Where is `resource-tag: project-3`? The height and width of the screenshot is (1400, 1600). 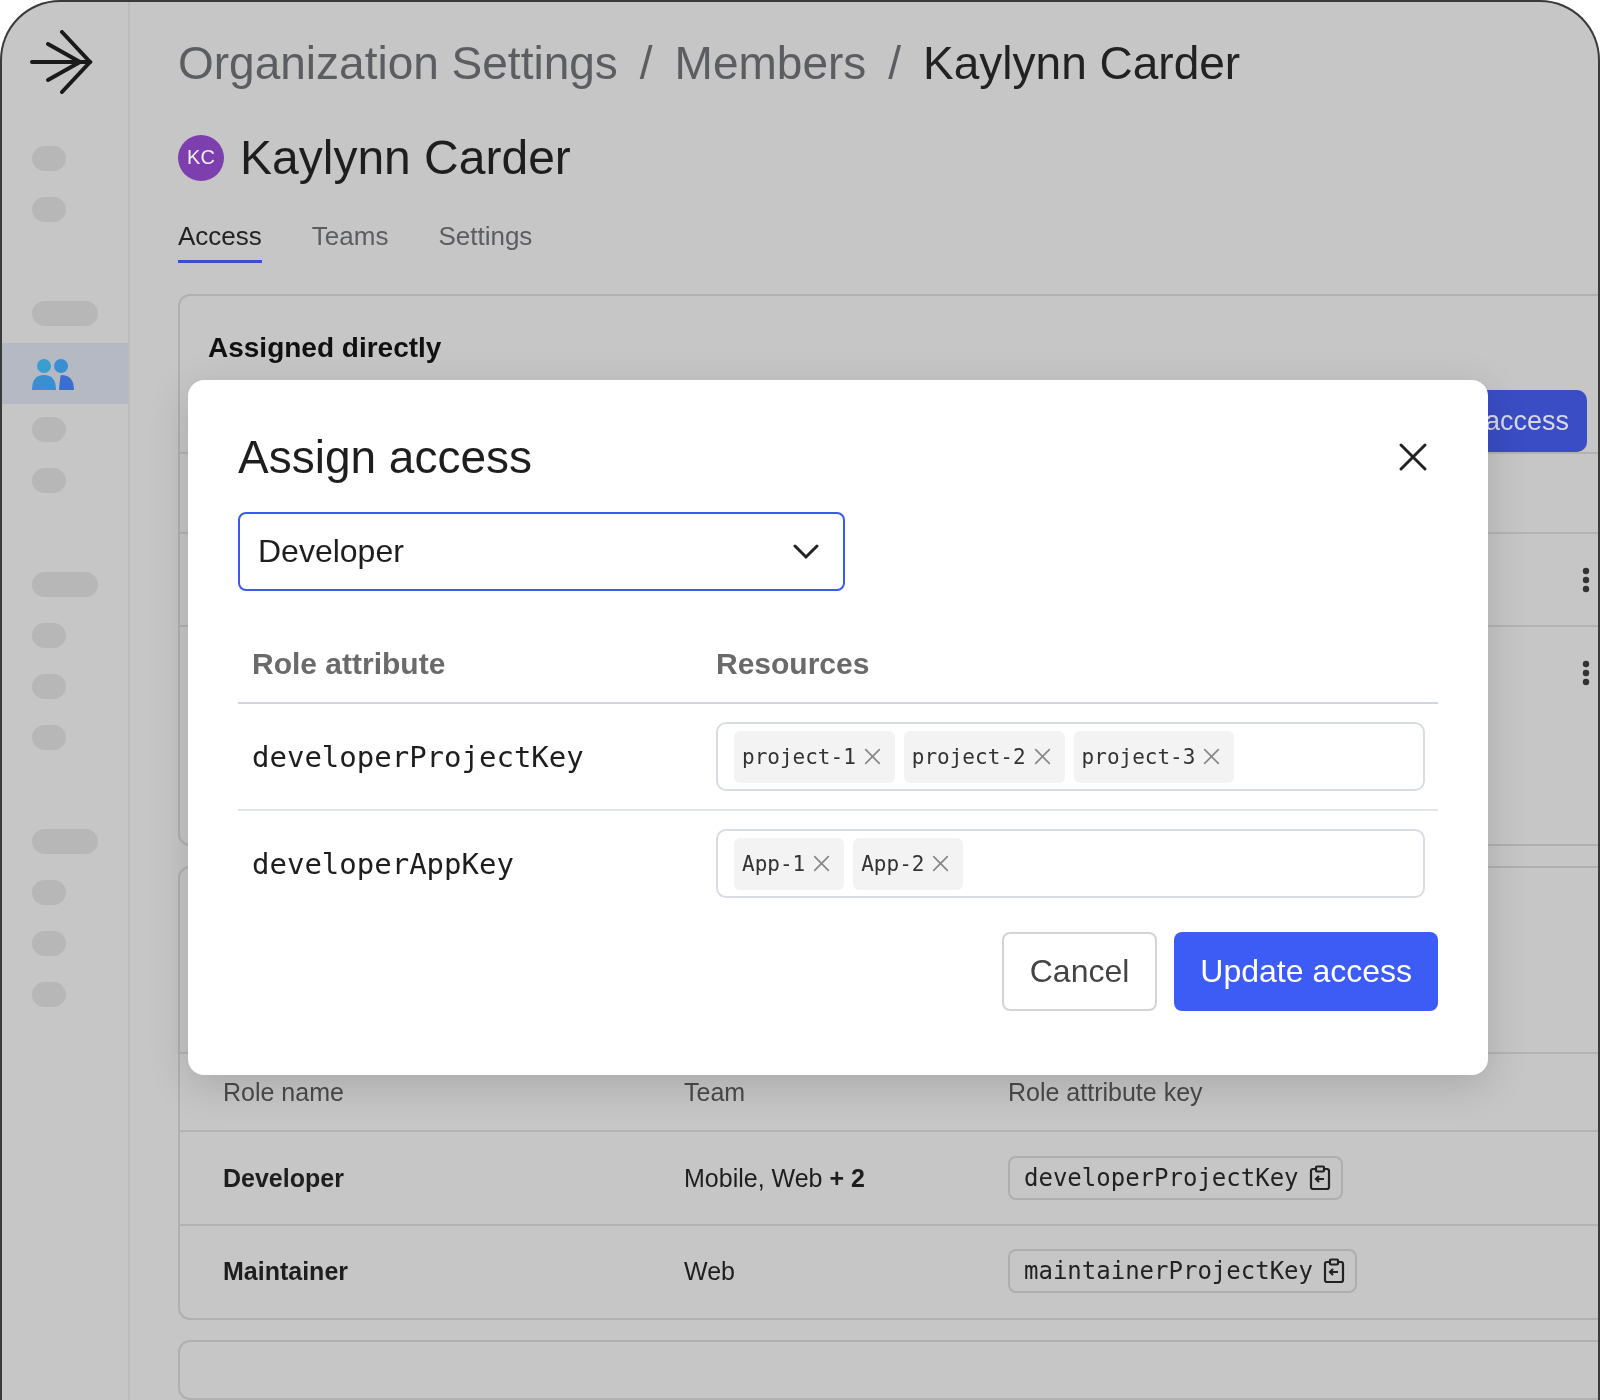 resource-tag: project-3 is located at coordinates (1154, 756).